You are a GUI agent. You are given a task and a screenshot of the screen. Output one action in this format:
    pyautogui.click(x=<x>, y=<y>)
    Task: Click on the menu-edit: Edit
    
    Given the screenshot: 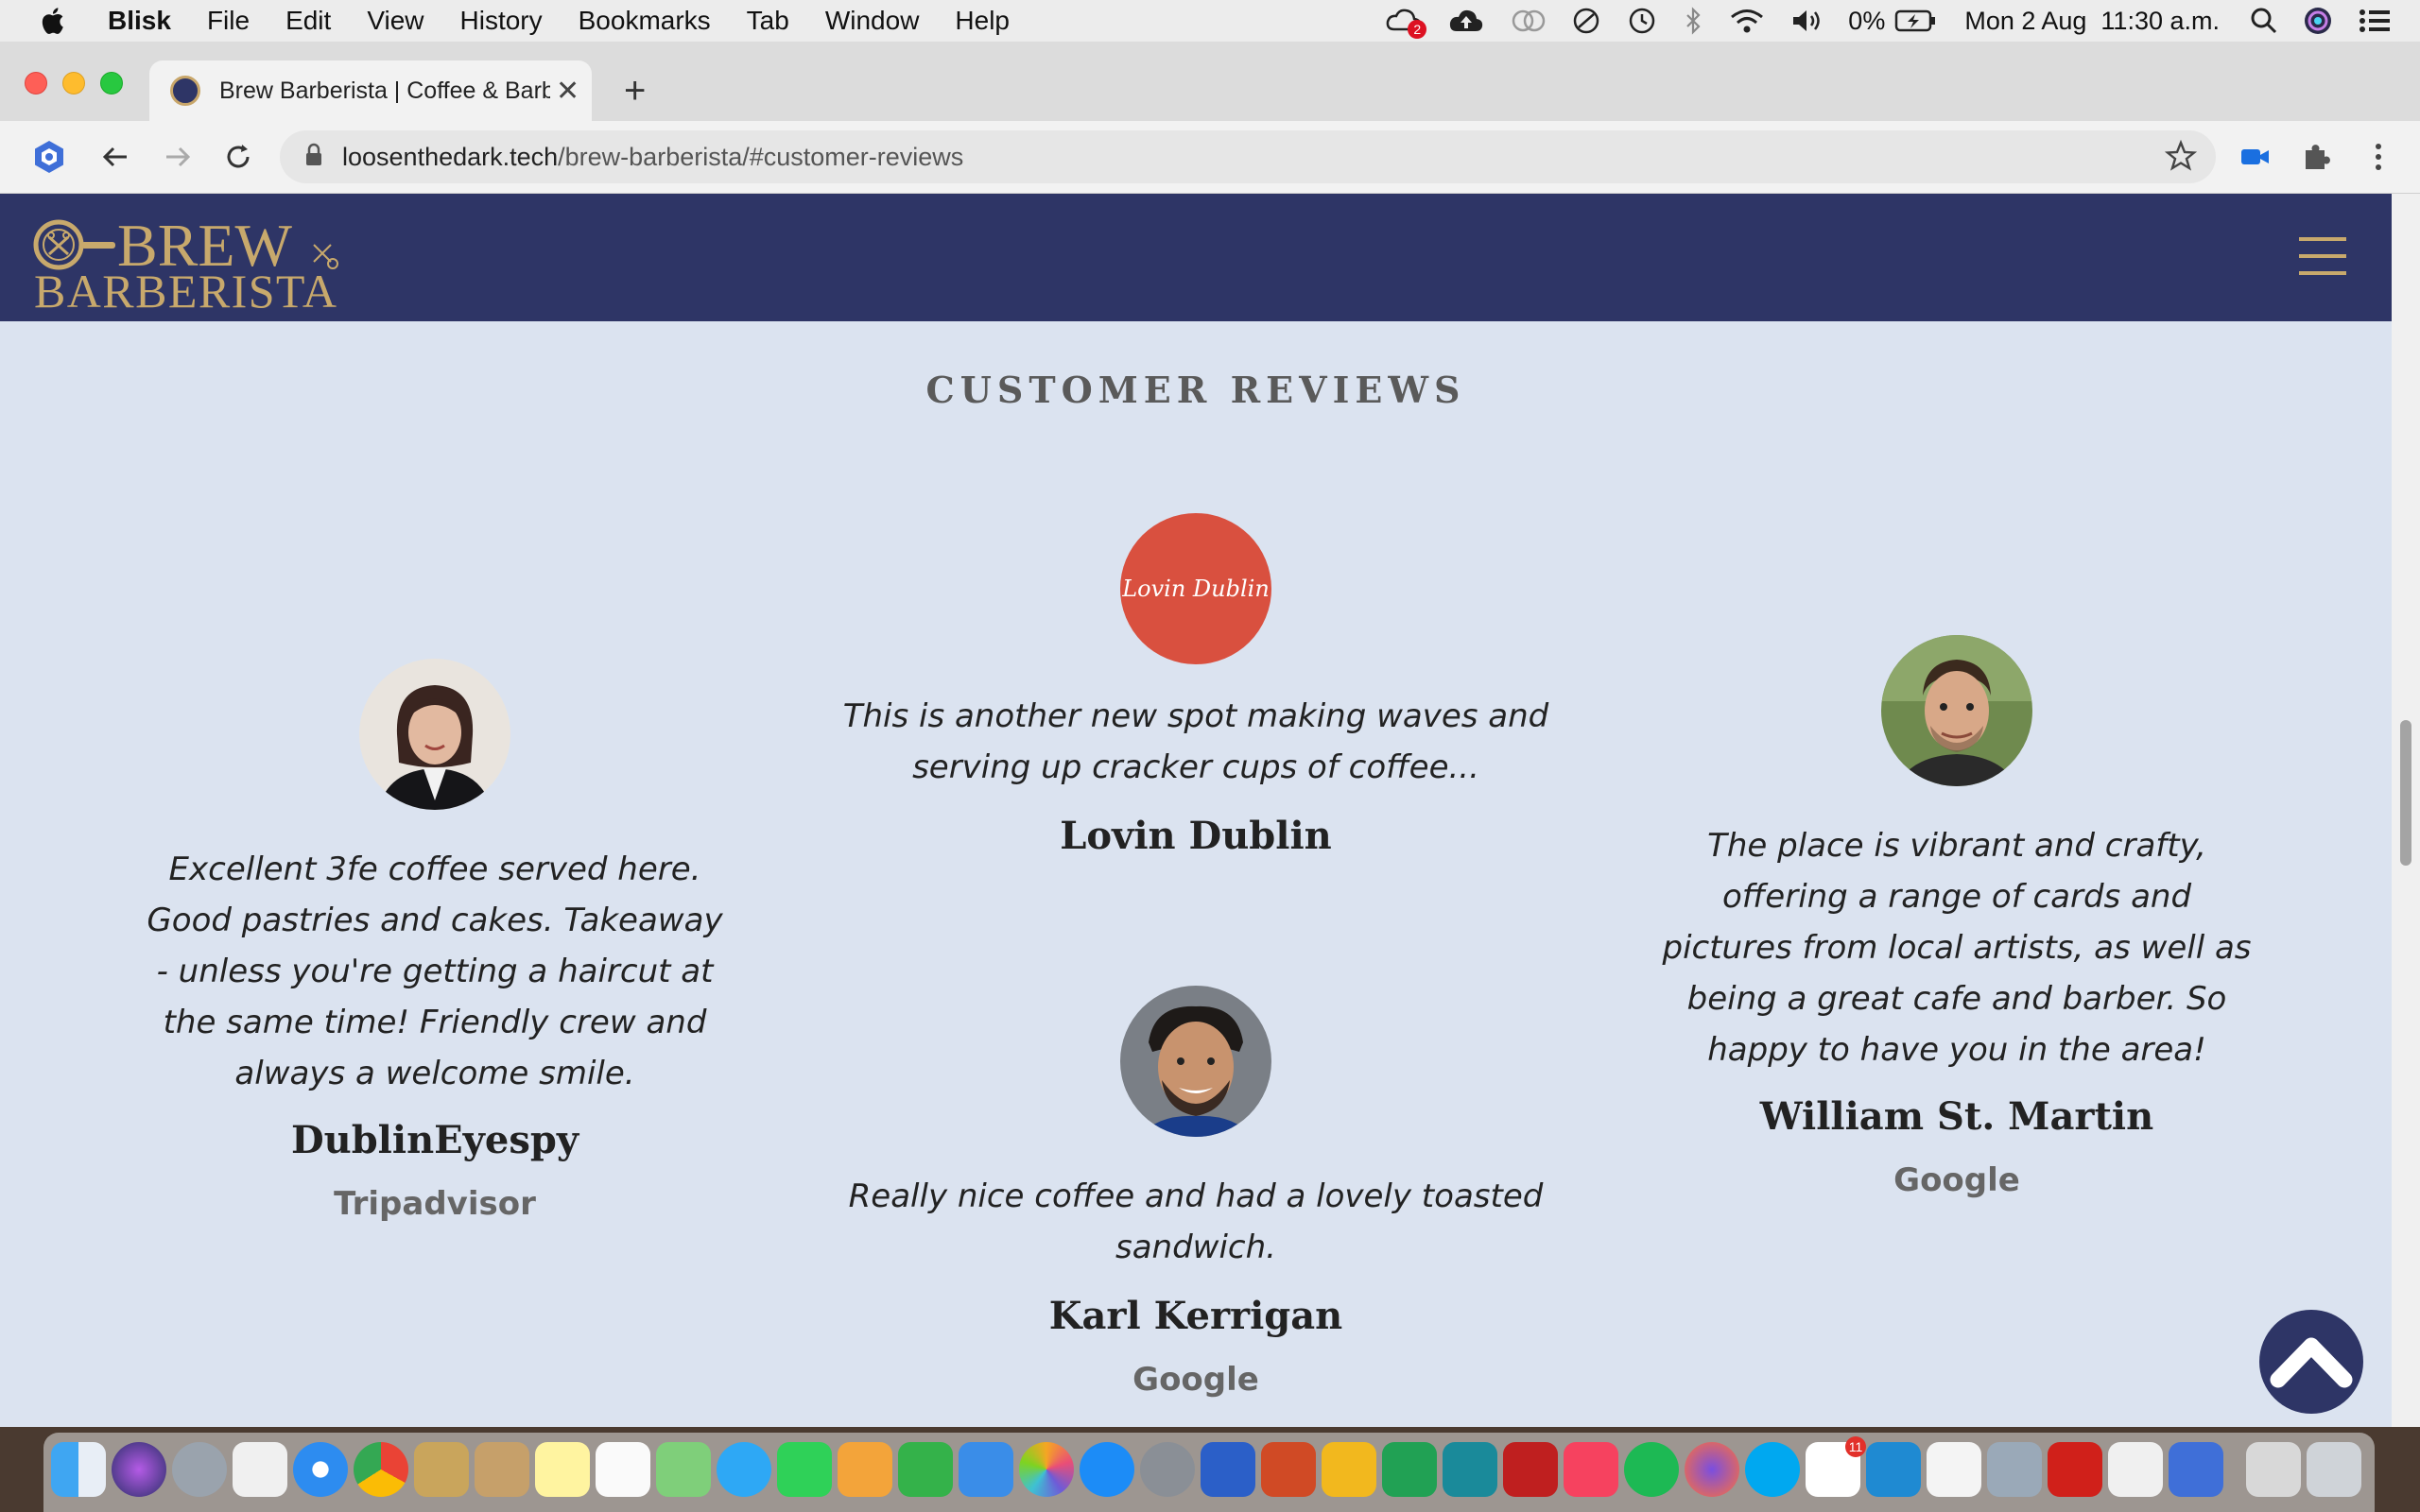 What is the action you would take?
    pyautogui.click(x=308, y=21)
    